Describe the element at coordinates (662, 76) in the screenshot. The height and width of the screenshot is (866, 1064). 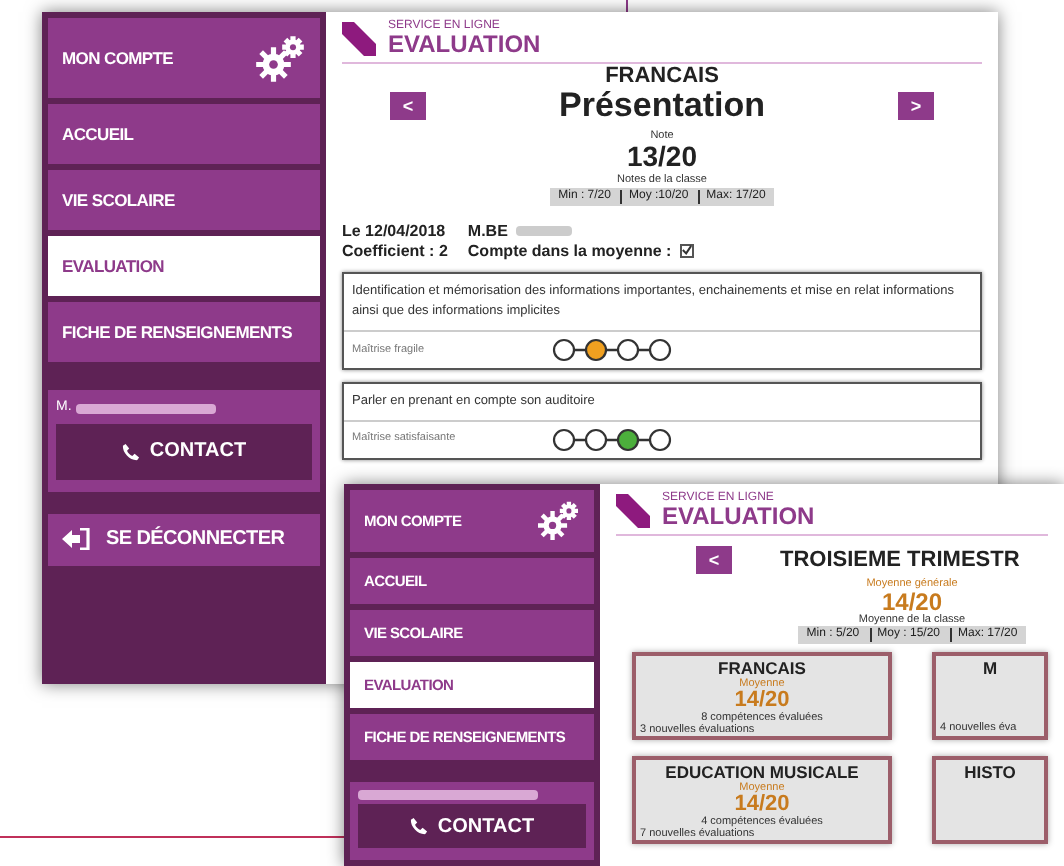
I see `subject-title: FRANCAIS` at that location.